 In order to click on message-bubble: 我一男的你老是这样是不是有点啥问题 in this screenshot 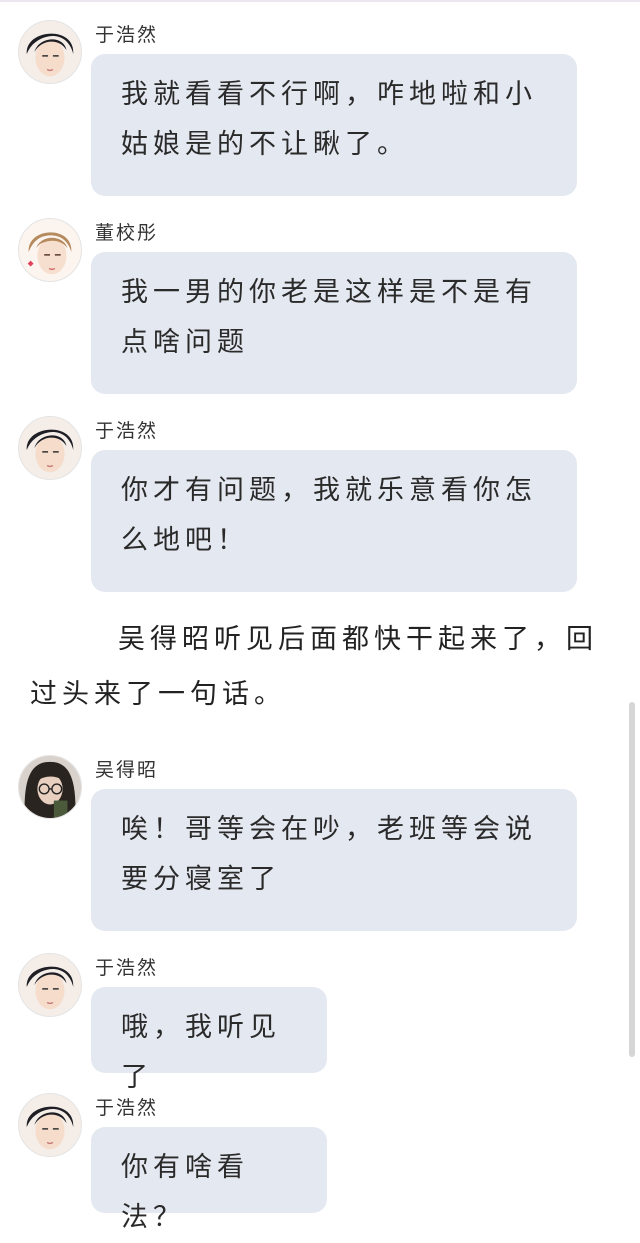, I will do `click(334, 323)`.